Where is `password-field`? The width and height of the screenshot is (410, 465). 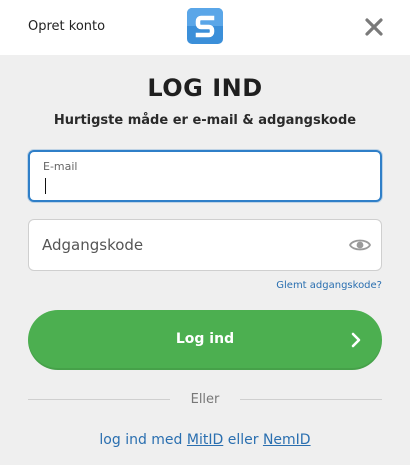 password-field is located at coordinates (205, 245).